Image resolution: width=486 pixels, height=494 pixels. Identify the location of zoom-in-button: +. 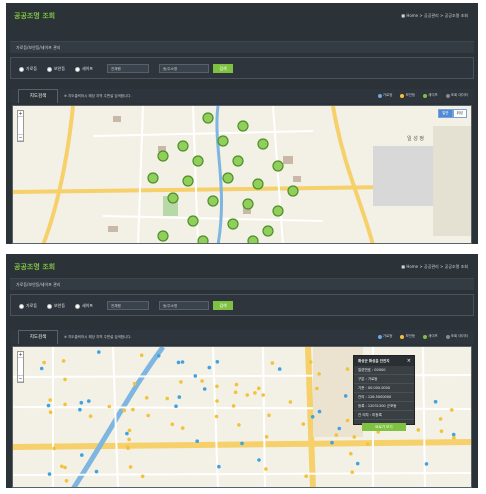
(20, 355).